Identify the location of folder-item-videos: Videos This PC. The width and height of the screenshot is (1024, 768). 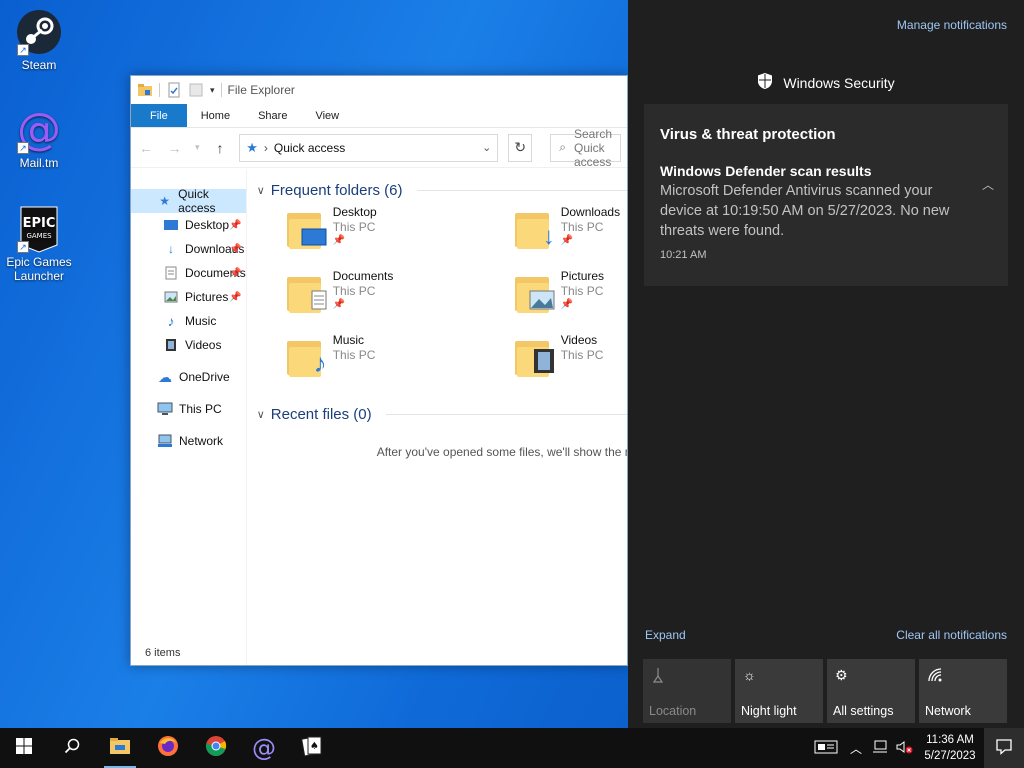
(570, 359).